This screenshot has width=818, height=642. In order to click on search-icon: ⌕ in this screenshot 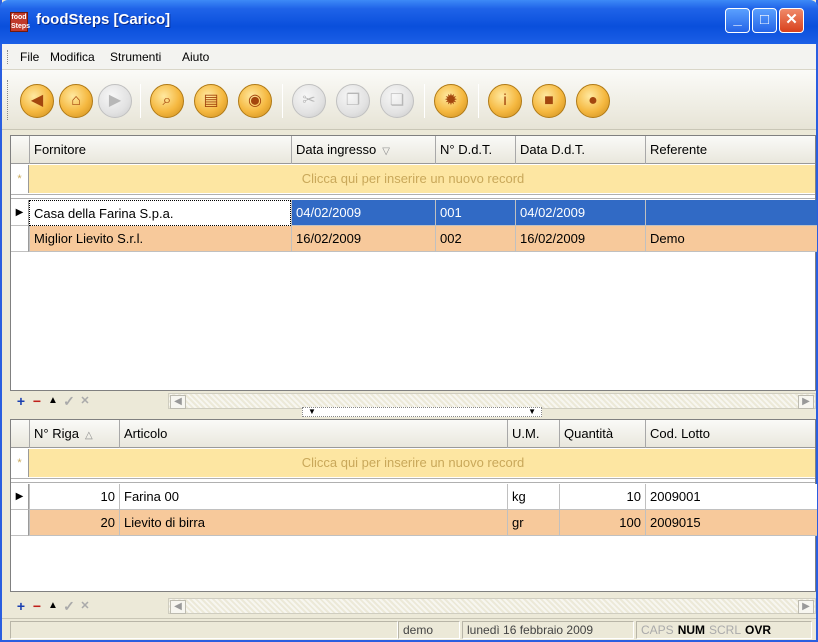, I will do `click(167, 101)`.